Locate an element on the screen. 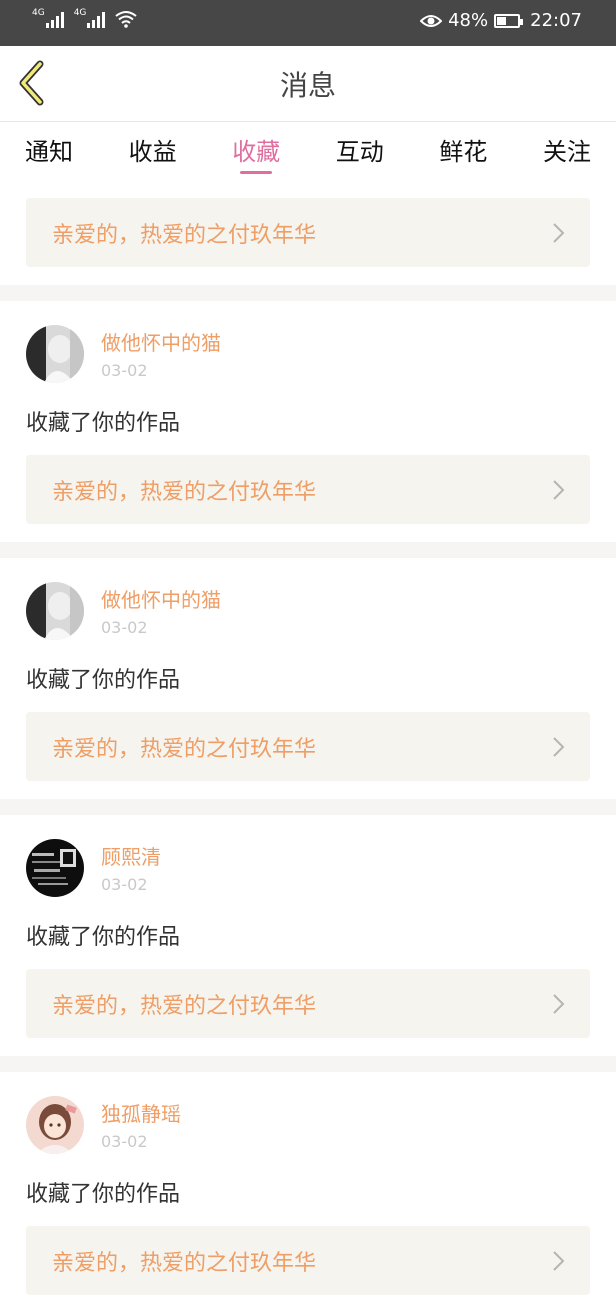  avatar-1-image is located at coordinates (55, 354).